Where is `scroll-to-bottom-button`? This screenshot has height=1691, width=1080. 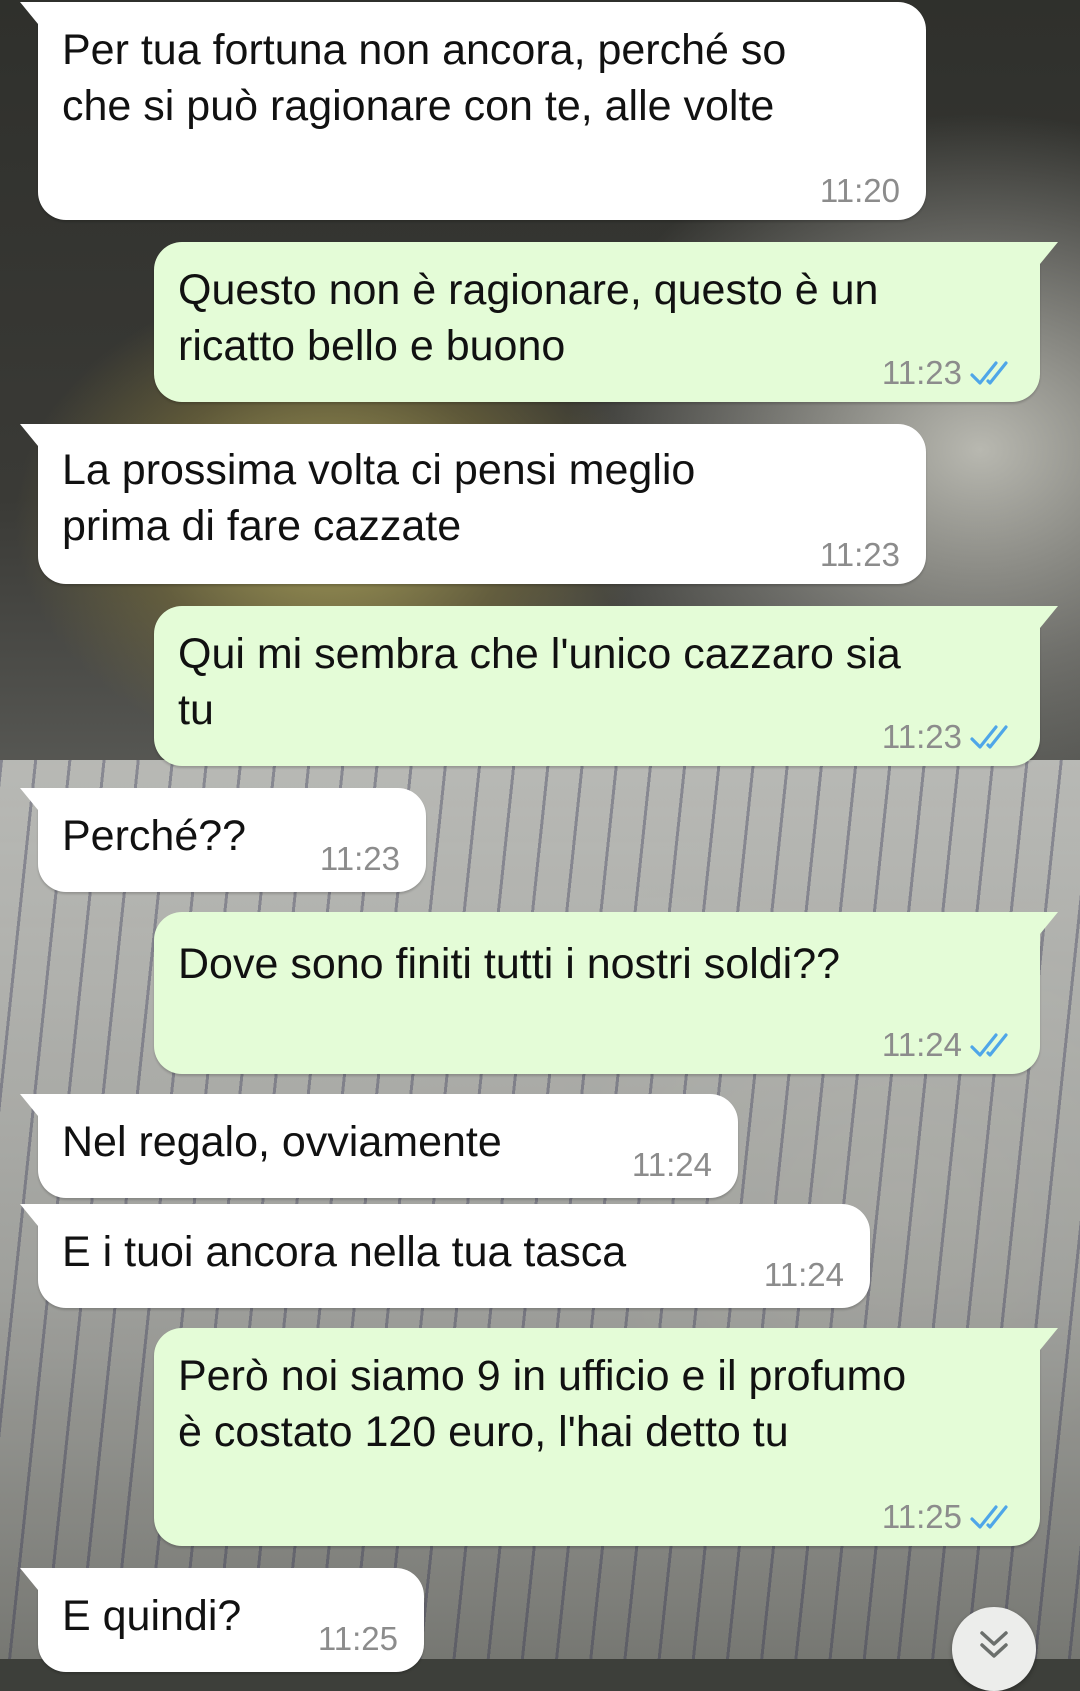 scroll-to-bottom-button is located at coordinates (994, 1649).